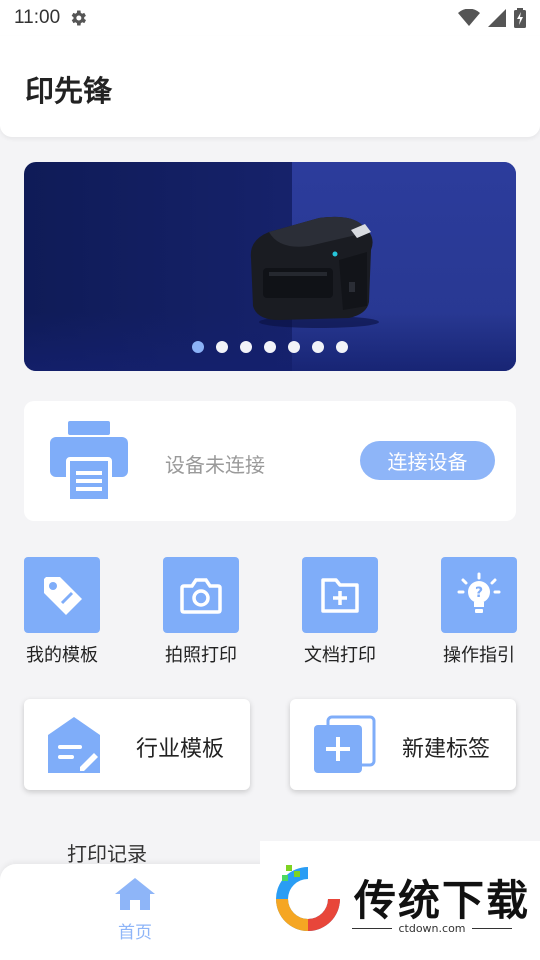  I want to click on watermark-url-text: ctdown.com, so click(432, 928).